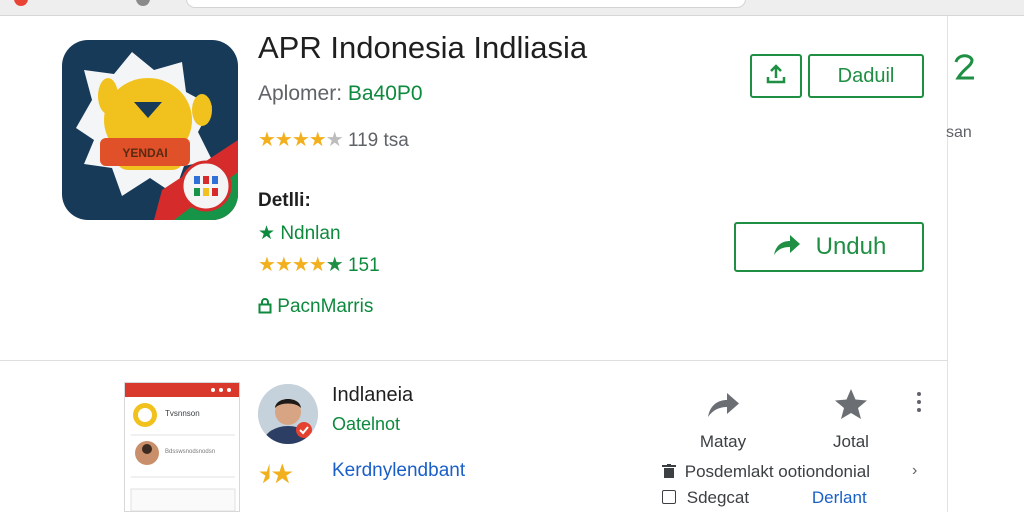  I want to click on download-icon-button, so click(776, 76).